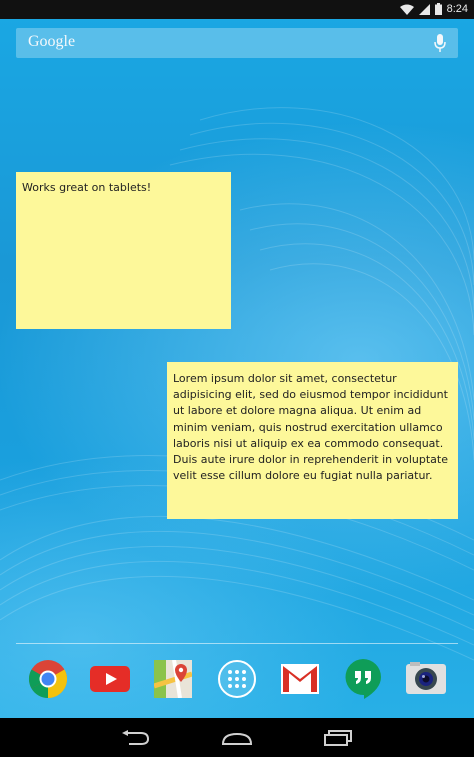  Describe the element at coordinates (237, 643) in the screenshot. I see `dock-divider` at that location.